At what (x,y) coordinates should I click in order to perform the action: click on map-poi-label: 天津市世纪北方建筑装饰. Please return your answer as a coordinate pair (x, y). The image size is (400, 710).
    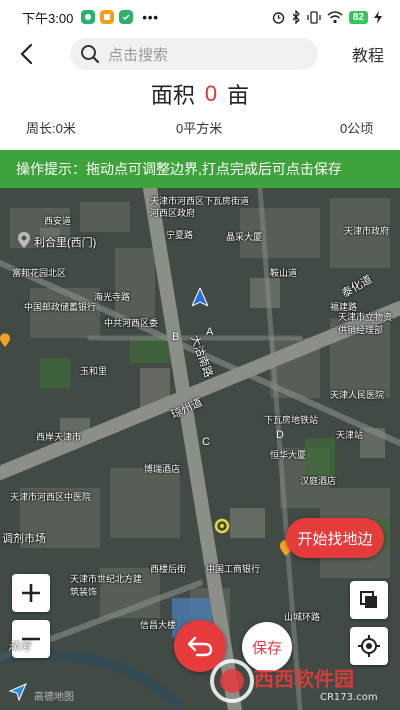
    Looking at the image, I should click on (106, 585).